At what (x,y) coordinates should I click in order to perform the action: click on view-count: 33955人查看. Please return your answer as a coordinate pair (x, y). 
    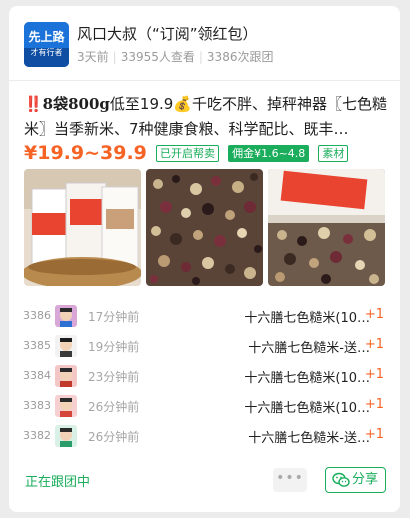
    Looking at the image, I should click on (157, 57).